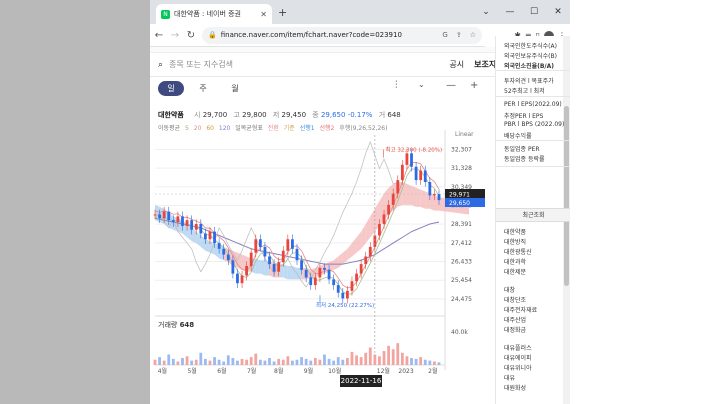  I want to click on naver-favicon-icon: N, so click(165, 14).